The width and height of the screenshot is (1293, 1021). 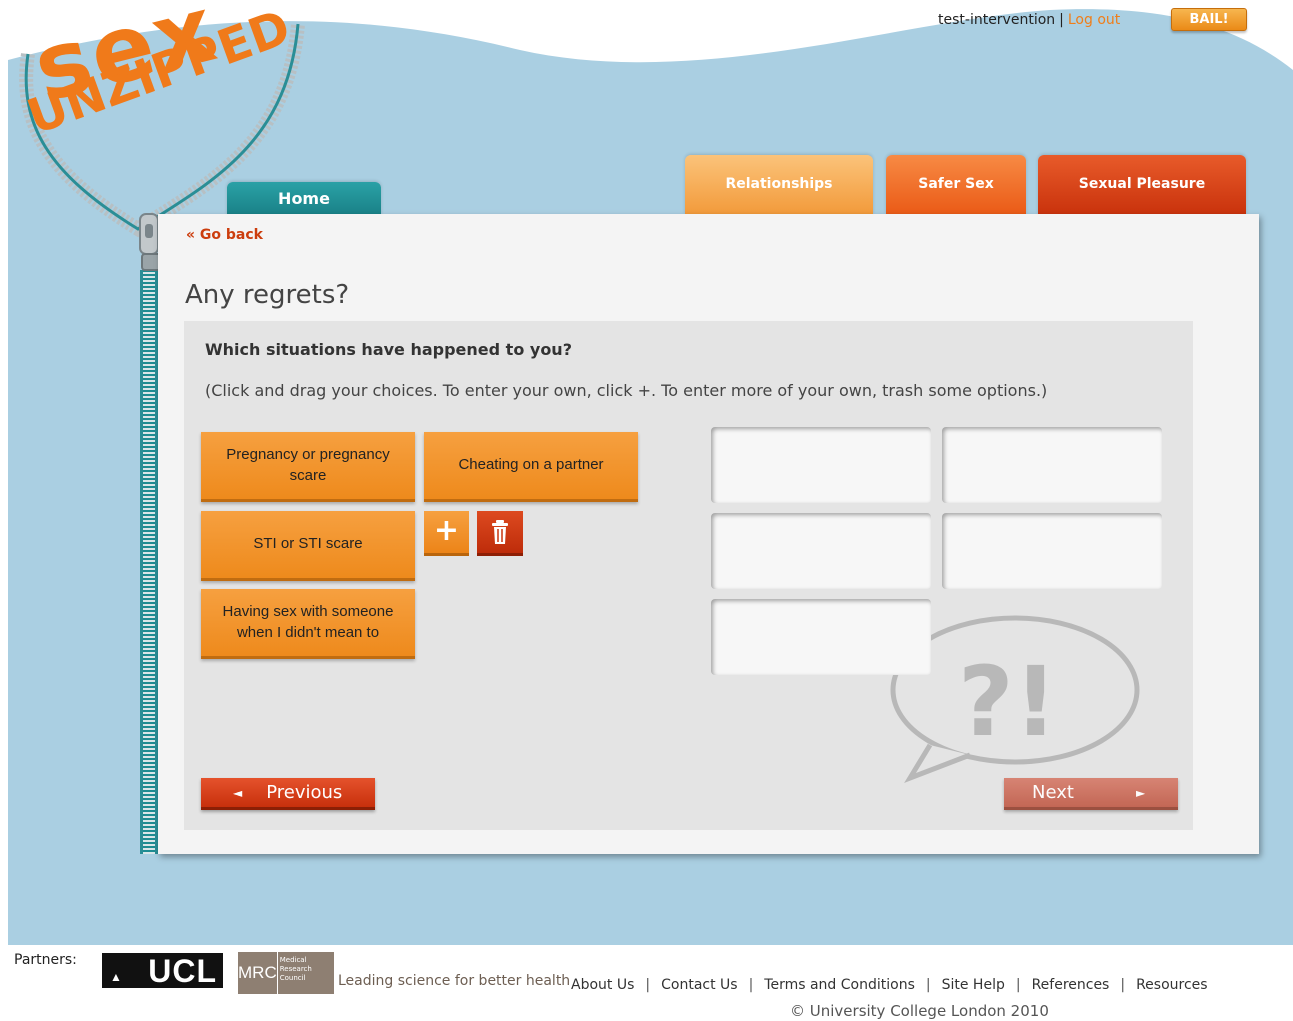 What do you see at coordinates (1172, 985) in the screenshot?
I see `footer-link-resources: Resources` at bounding box center [1172, 985].